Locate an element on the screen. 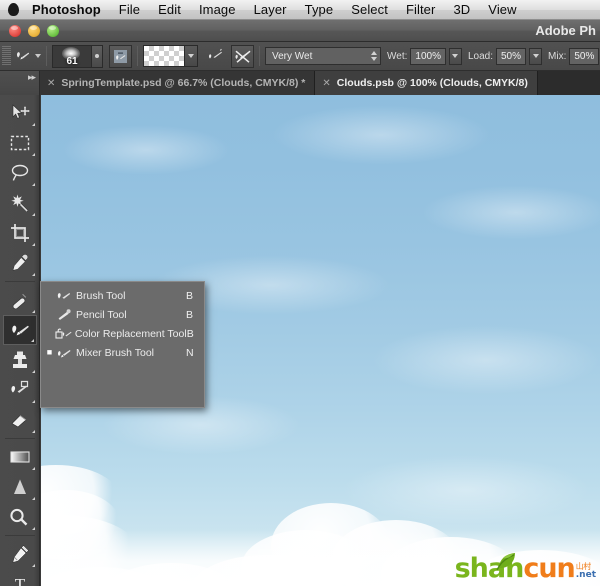 This screenshot has height=586, width=600. tool-options-bar: 61 Very Wet Wet: 100% Load: 50% Mix: 50% is located at coordinates (300, 56).